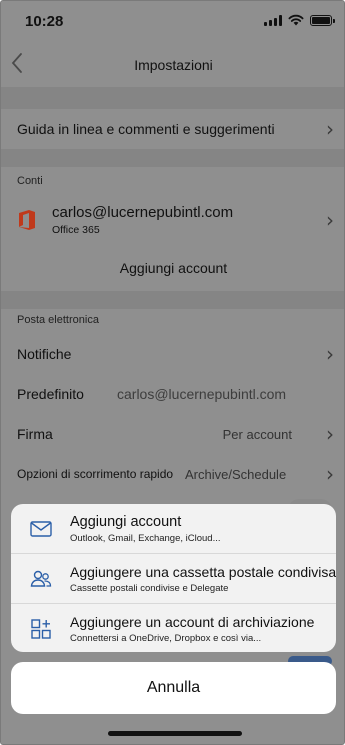 The width and height of the screenshot is (345, 745). I want to click on signal-icon, so click(273, 20).